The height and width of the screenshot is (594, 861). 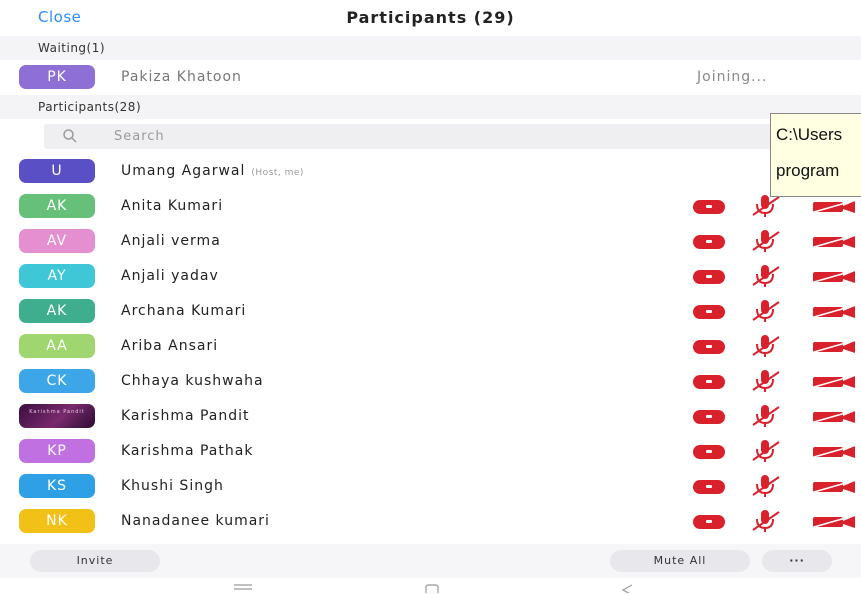 What do you see at coordinates (430, 346) in the screenshot?
I see `participant-row: AA Ariba Ansari` at bounding box center [430, 346].